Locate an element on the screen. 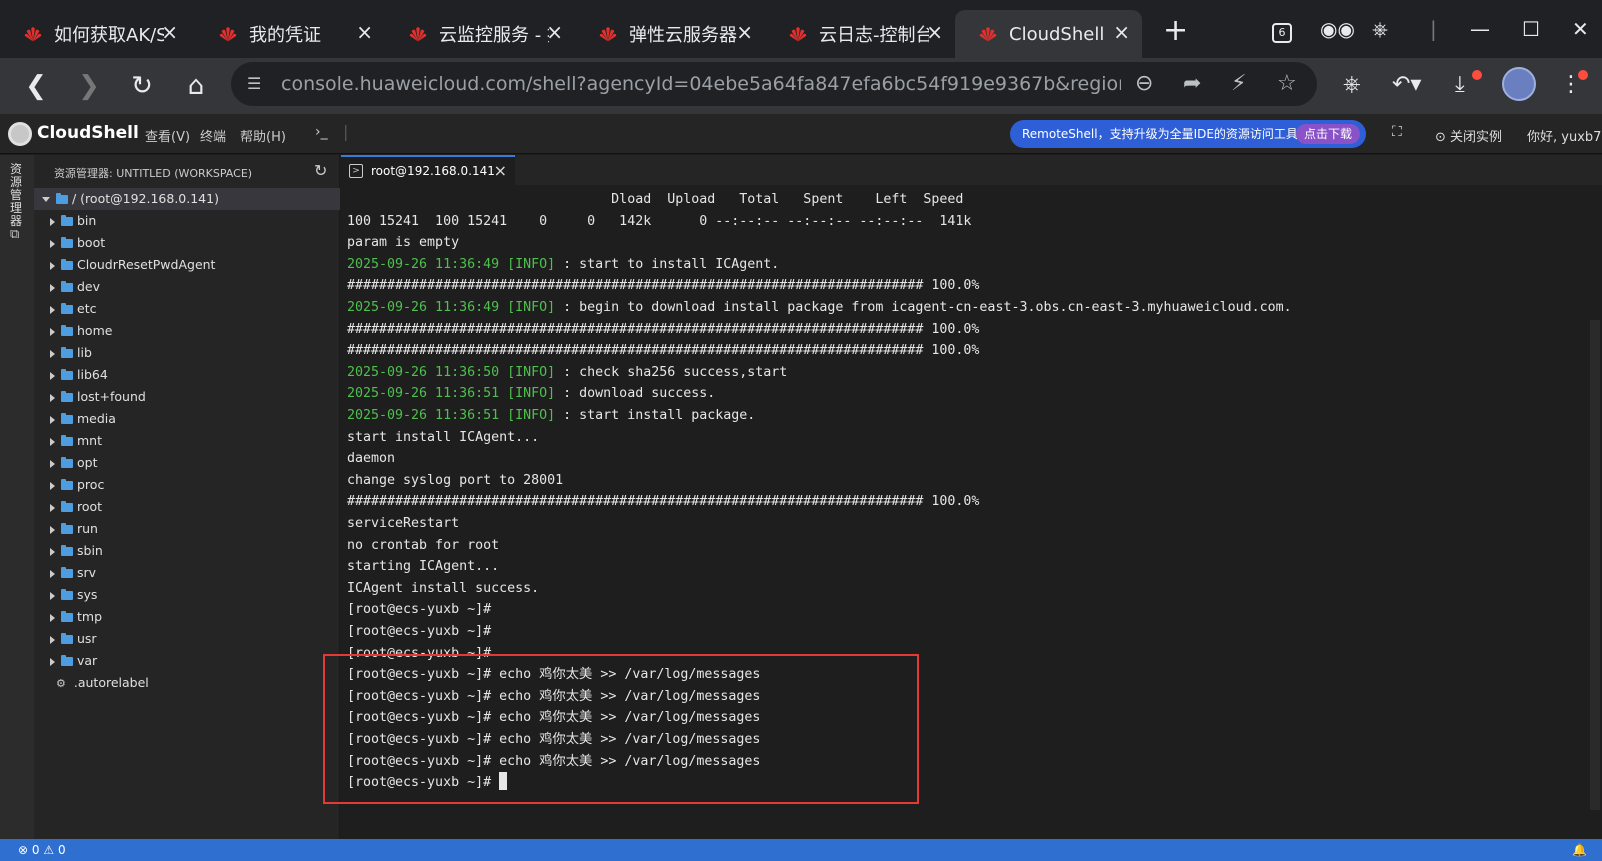 This screenshot has height=861, width=1602. line-text: ICAgent install success. is located at coordinates (443, 588).